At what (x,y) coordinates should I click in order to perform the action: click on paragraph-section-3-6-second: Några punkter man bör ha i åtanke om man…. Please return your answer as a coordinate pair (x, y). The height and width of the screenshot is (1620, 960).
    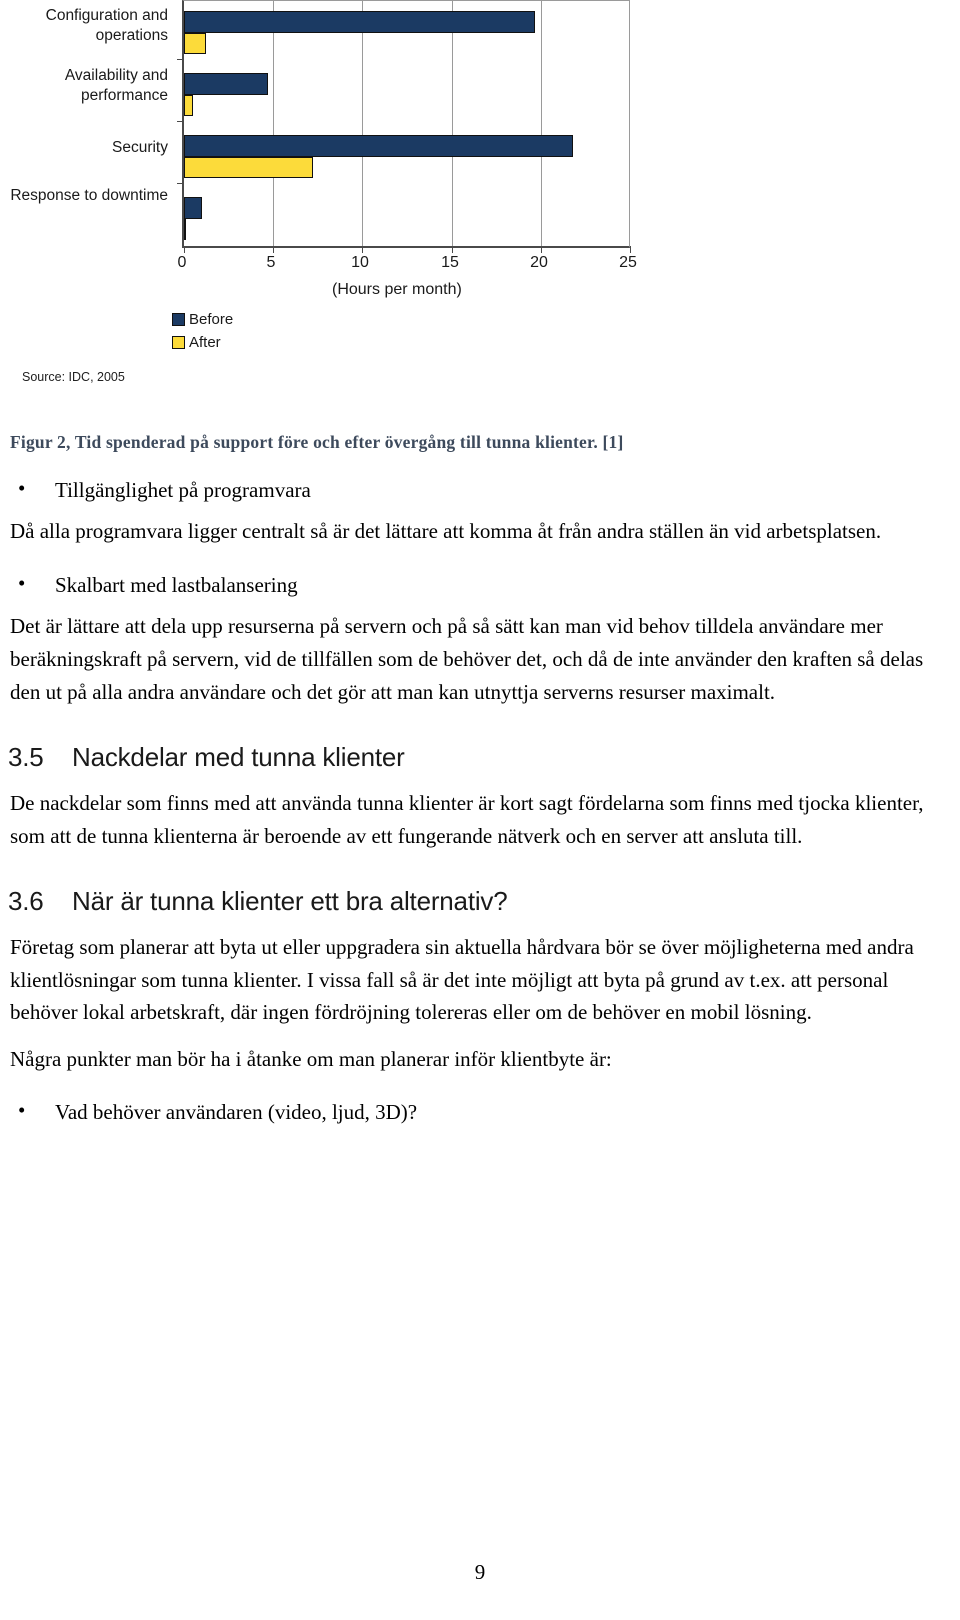
    Looking at the image, I should click on (311, 1058).